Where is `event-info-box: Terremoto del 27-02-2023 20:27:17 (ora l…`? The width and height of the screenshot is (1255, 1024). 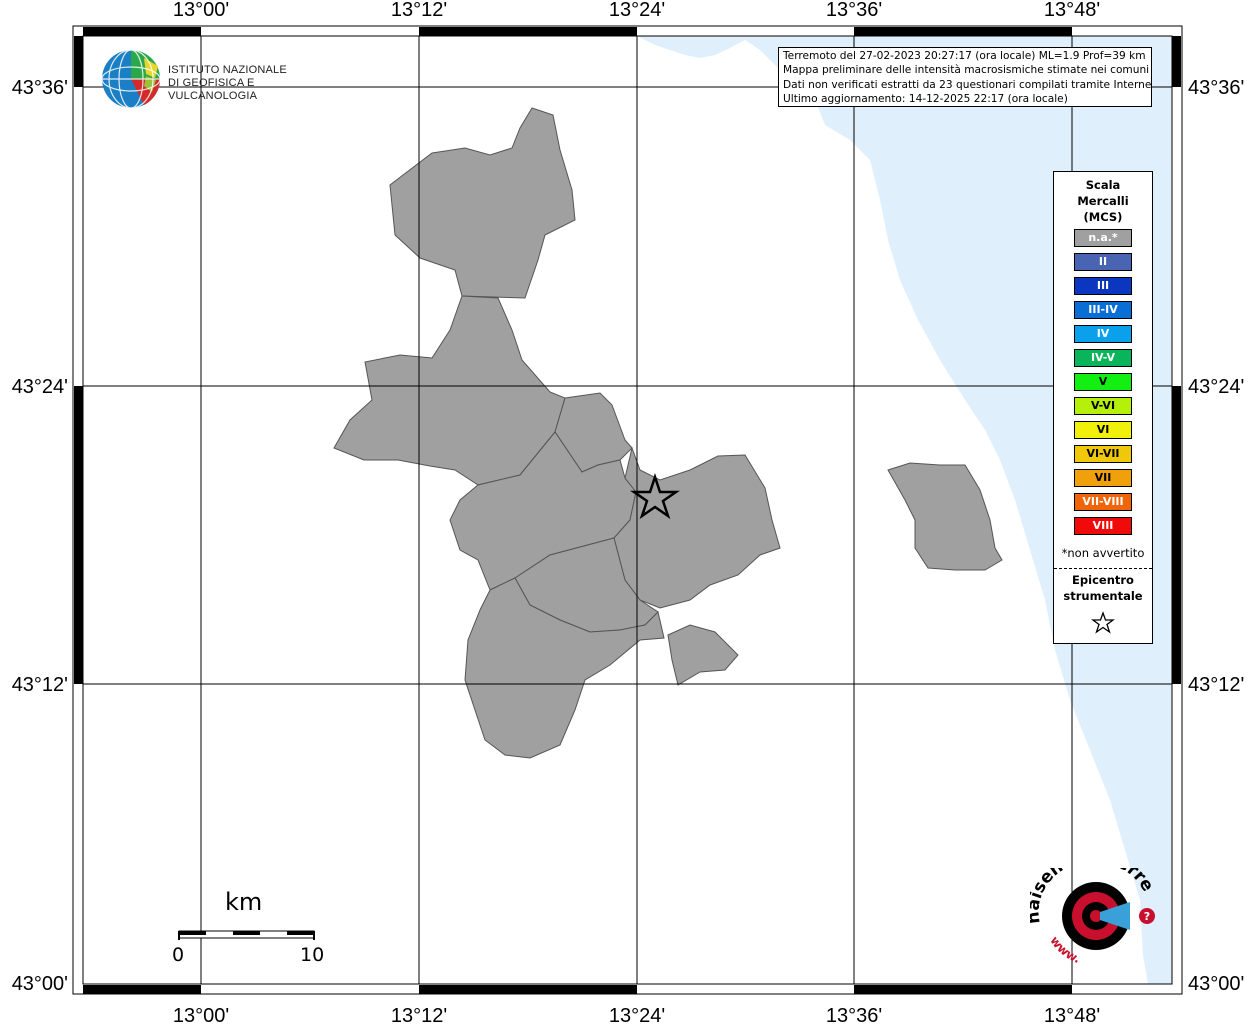
event-info-box: Terremoto del 27-02-2023 20:27:17 (ora l… is located at coordinates (965, 77).